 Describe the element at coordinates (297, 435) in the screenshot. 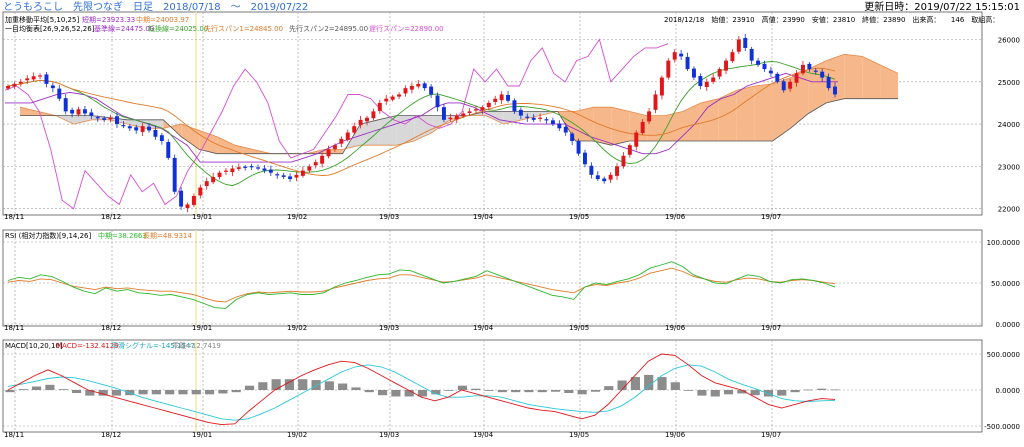

I see `x-tick-label: 19/02` at that location.